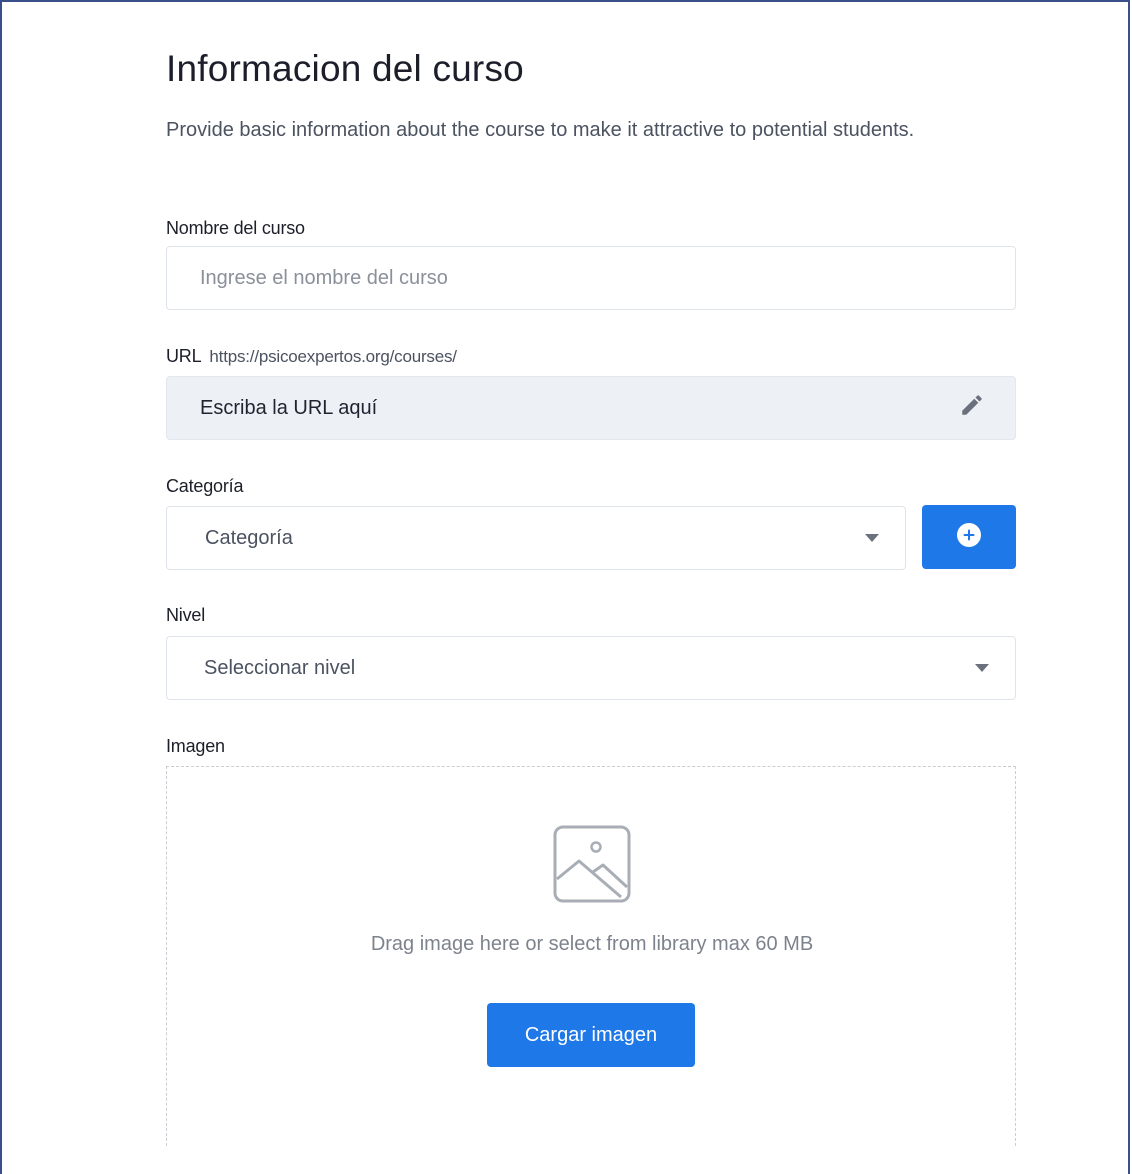 The width and height of the screenshot is (1132, 1174). Describe the element at coordinates (591, 668) in the screenshot. I see `level-select: Seleccionar nivel` at that location.